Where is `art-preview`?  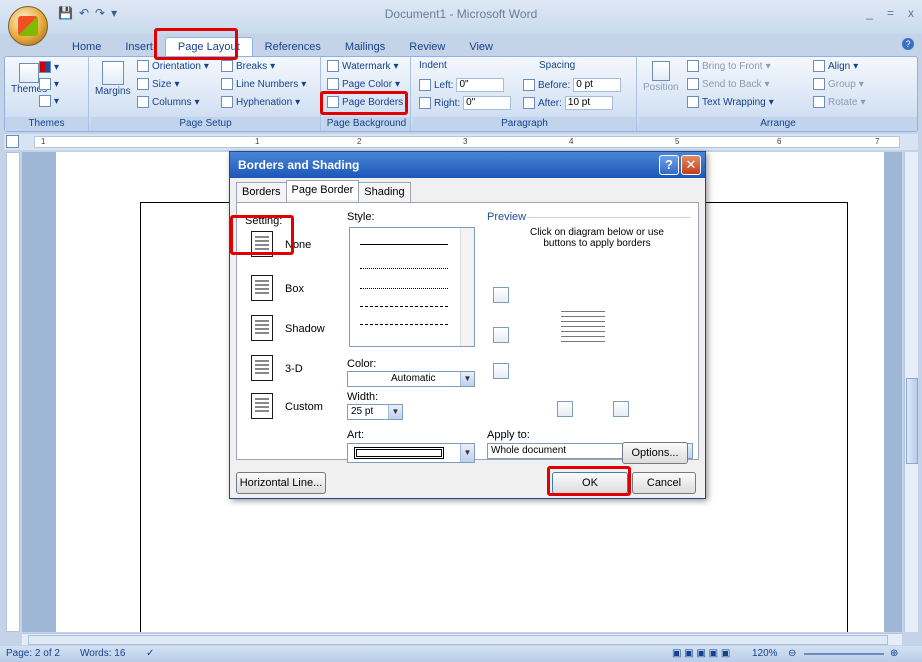 art-preview is located at coordinates (399, 453).